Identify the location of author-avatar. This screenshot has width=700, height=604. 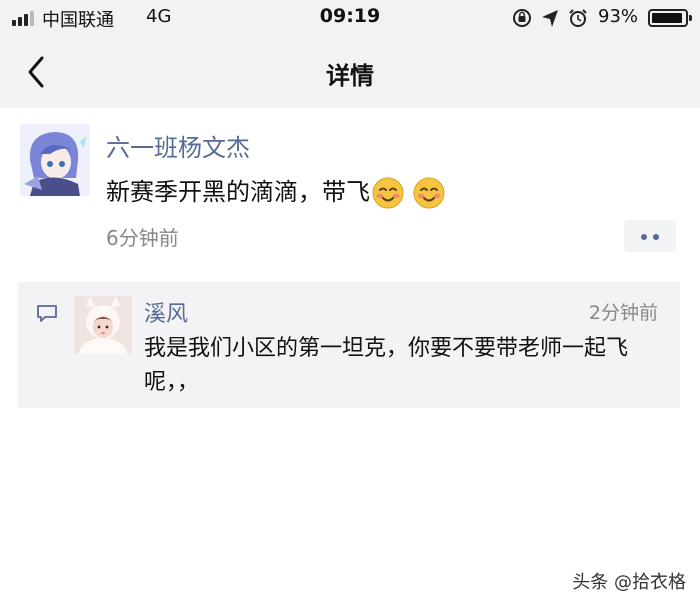
(55, 160).